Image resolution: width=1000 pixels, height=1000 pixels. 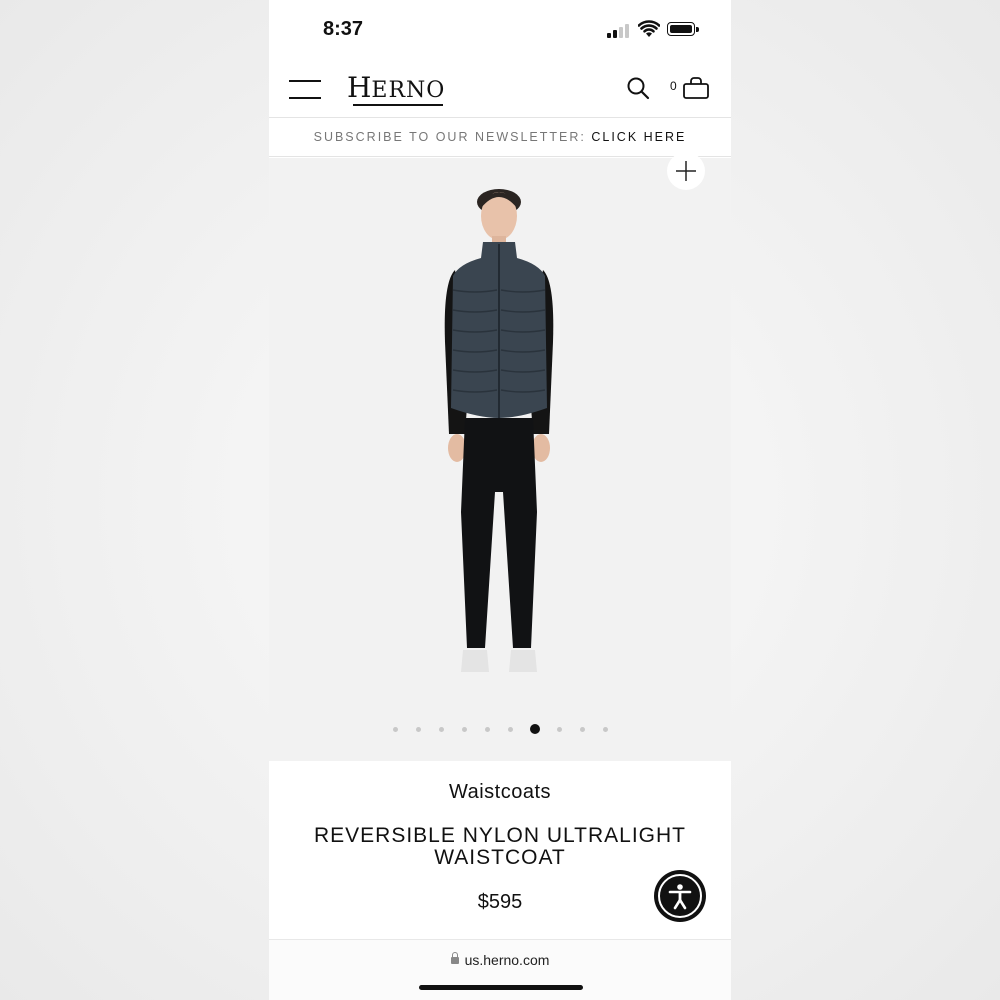 I want to click on logo-rest: ERNO, so click(x=408, y=90).